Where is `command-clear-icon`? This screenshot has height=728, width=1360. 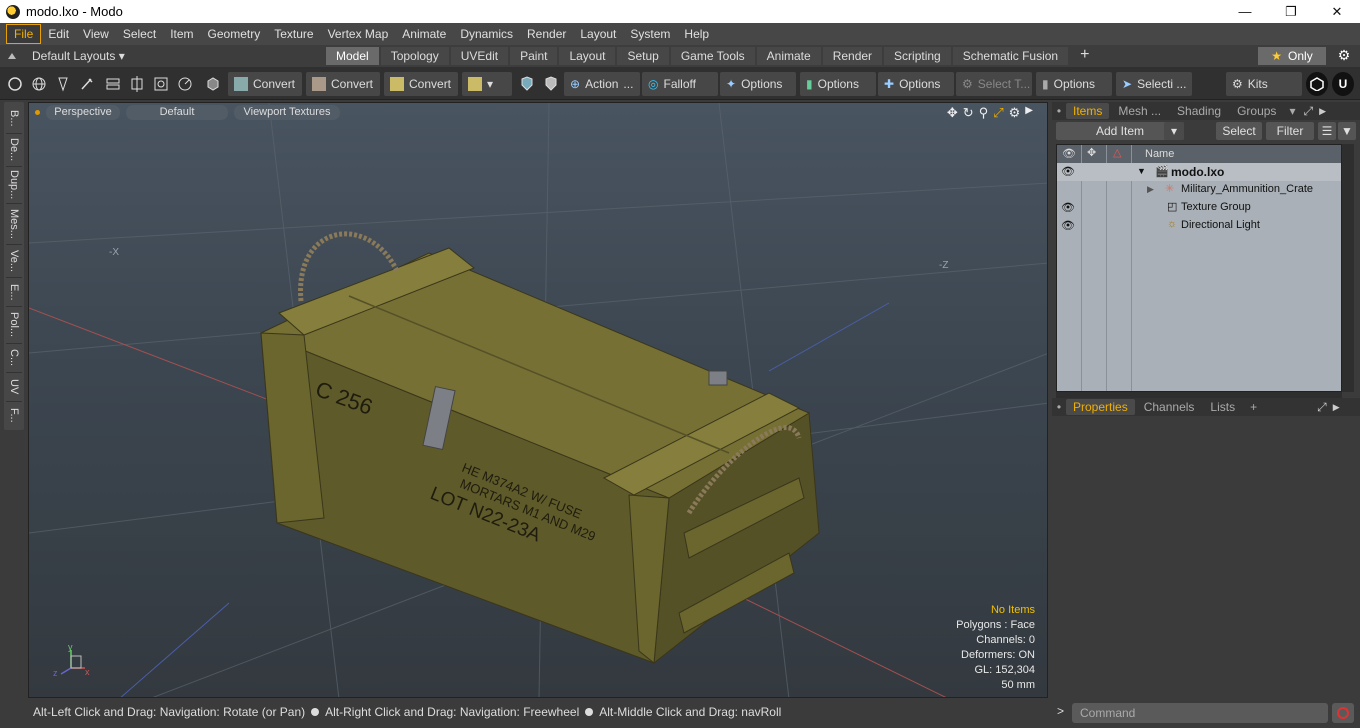
command-clear-icon is located at coordinates (1343, 713).